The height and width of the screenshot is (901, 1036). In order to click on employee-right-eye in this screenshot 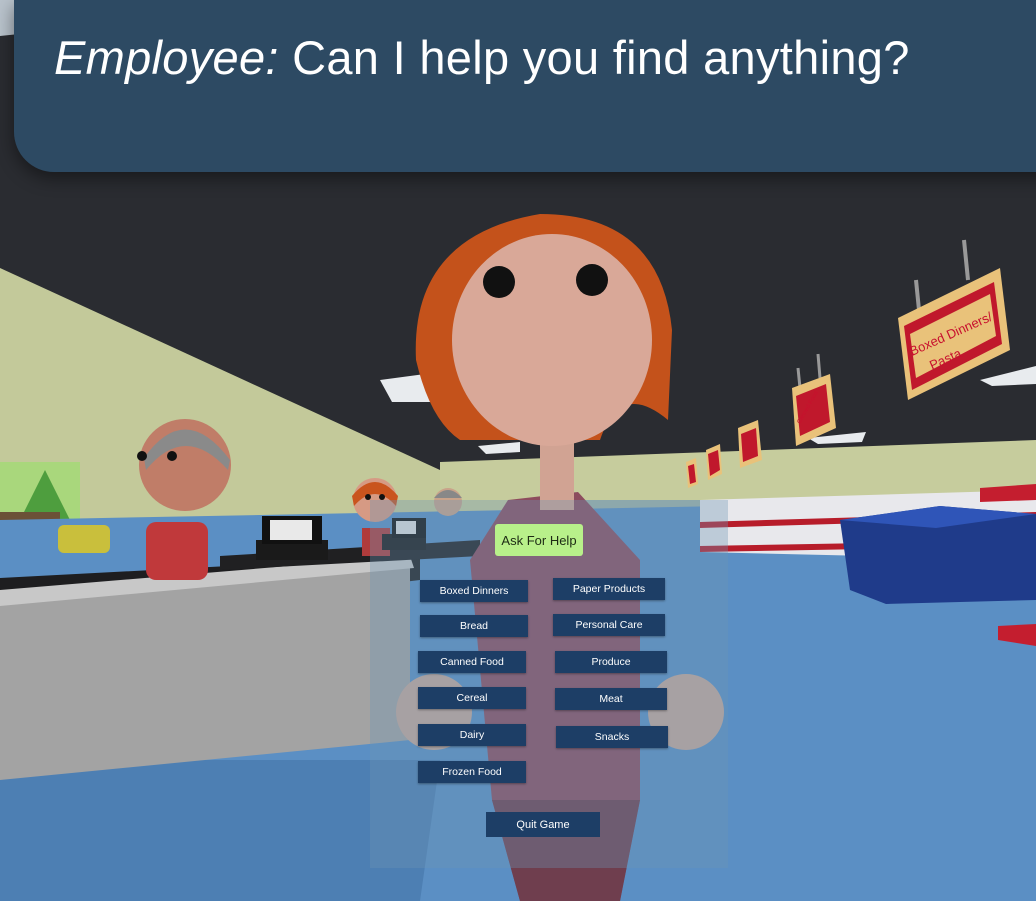, I will do `click(592, 280)`.